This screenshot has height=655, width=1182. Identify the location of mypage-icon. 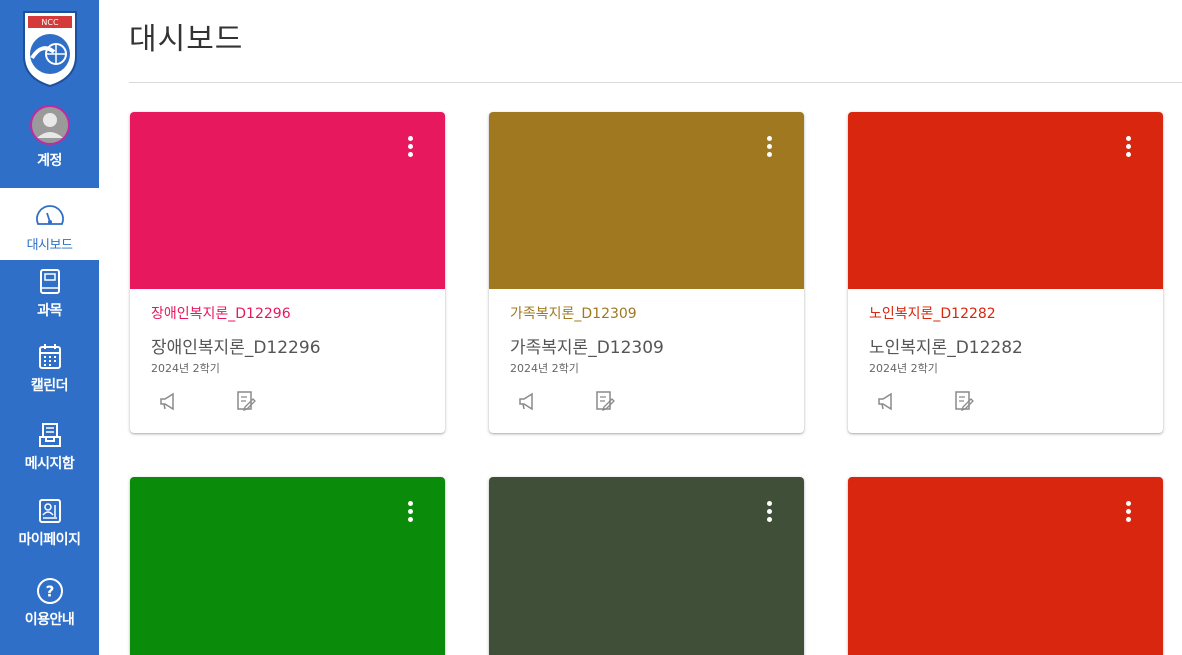
(49, 511).